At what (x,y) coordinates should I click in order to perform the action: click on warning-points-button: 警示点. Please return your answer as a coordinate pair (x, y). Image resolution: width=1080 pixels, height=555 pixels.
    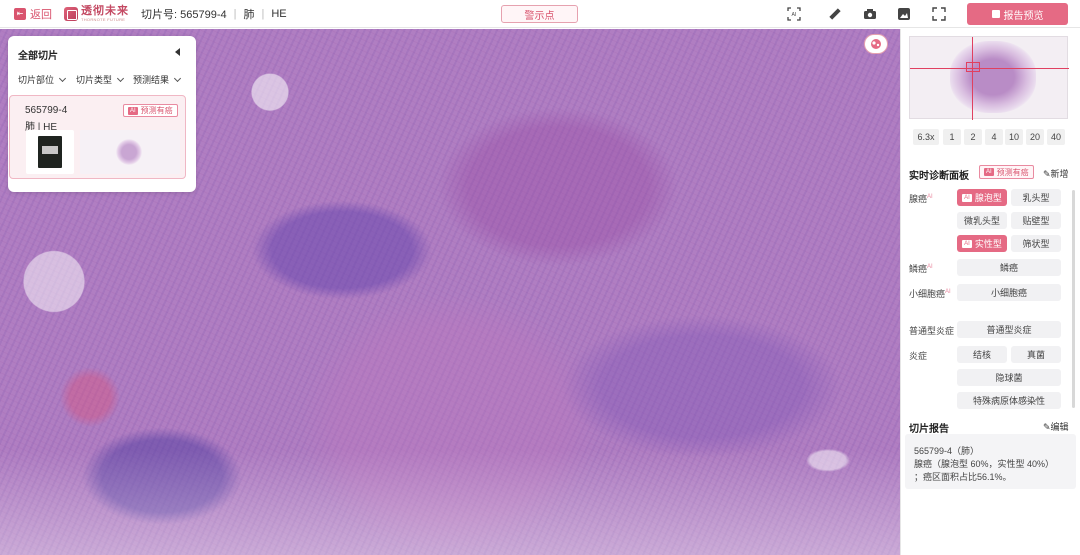
    Looking at the image, I should click on (539, 14).